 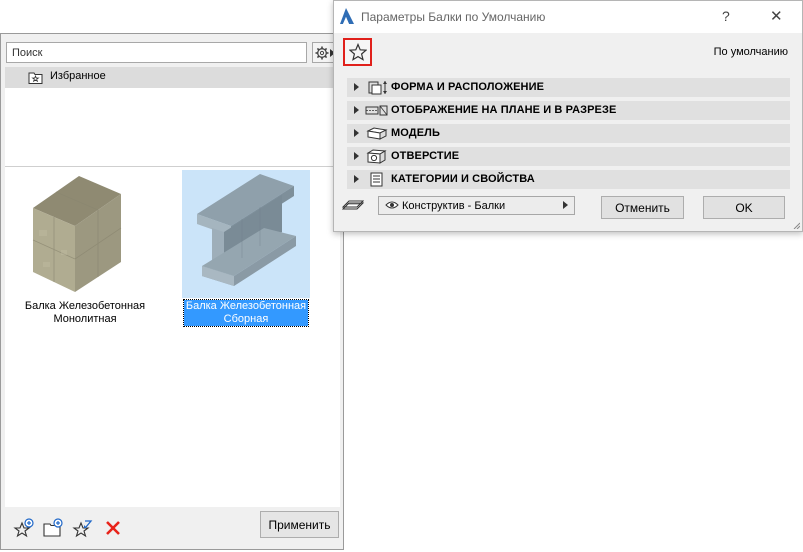 I want to click on beam-ibeam-thumbnail, so click(x=246, y=234).